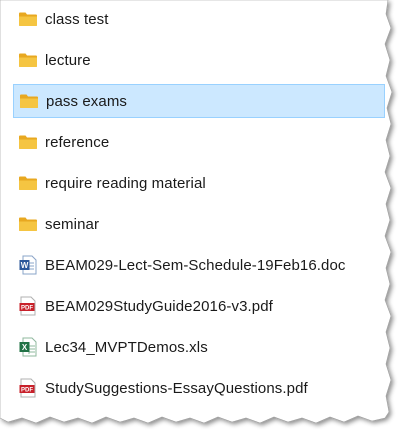  I want to click on folder-item: require reading material, so click(199, 183).